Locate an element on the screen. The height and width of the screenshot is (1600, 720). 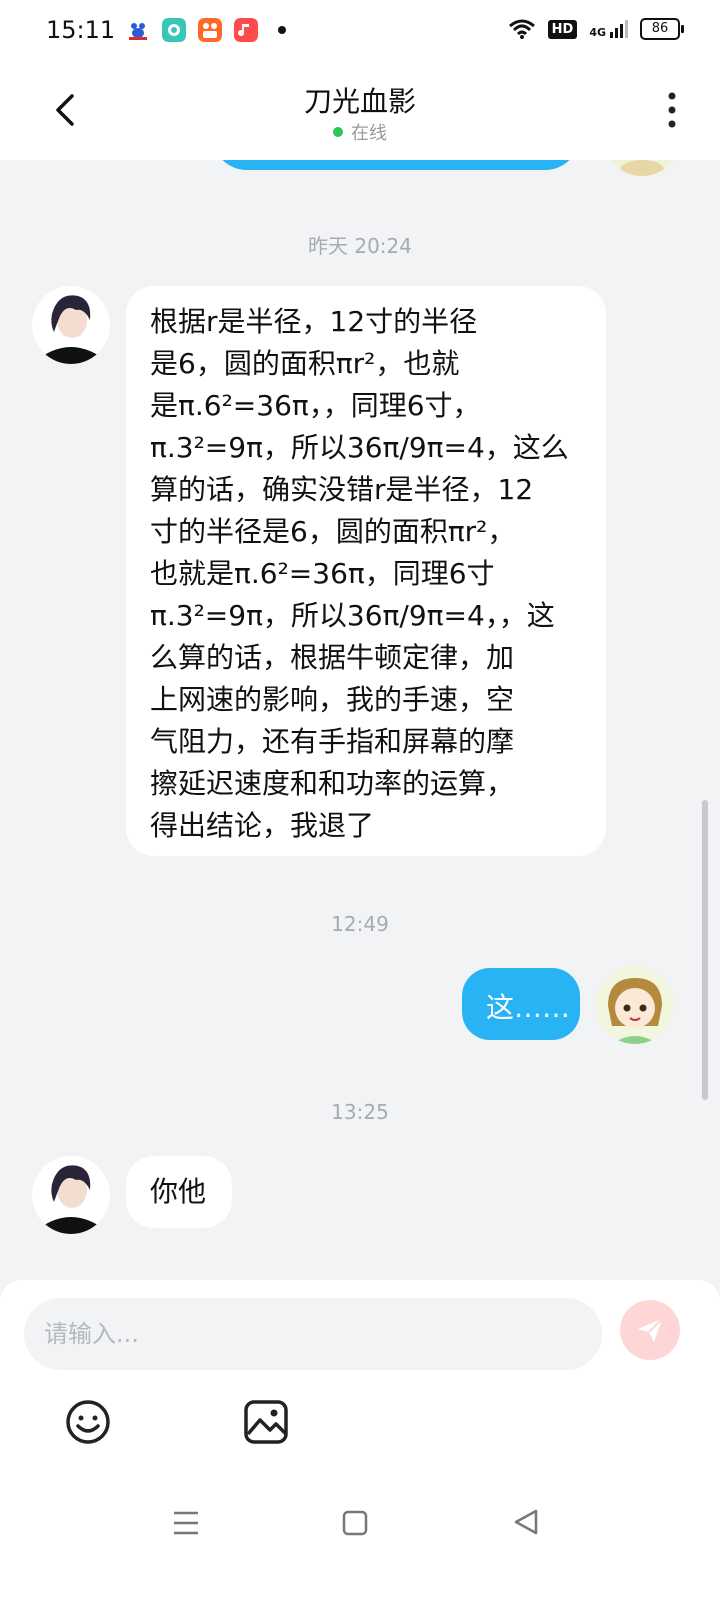
home-icon is located at coordinates (355, 1523).